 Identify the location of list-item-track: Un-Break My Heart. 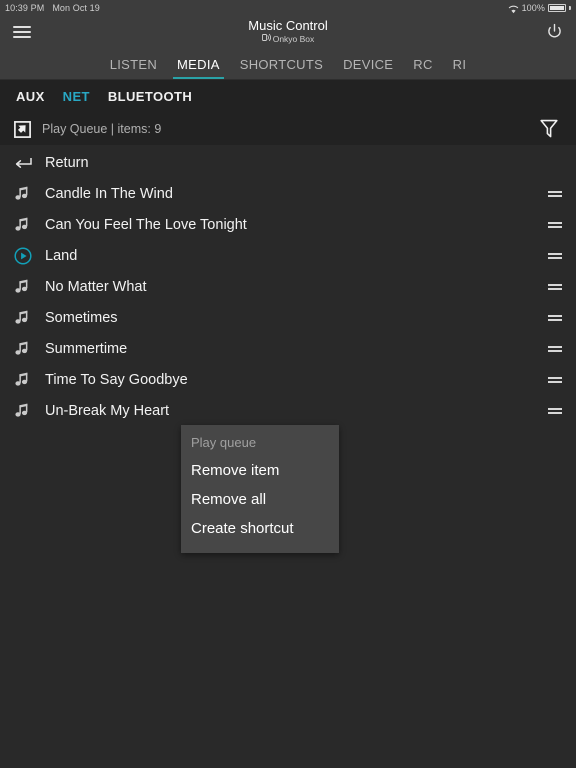
(288, 410).